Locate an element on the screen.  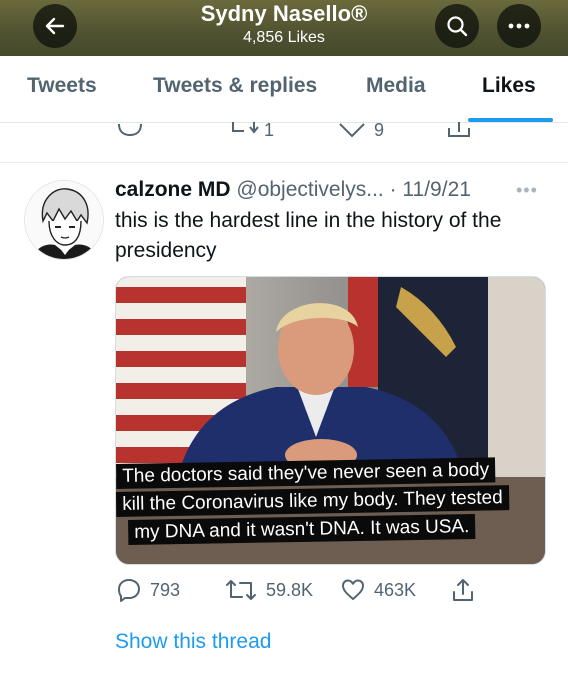
reply-button: 793 is located at coordinates (148, 590).